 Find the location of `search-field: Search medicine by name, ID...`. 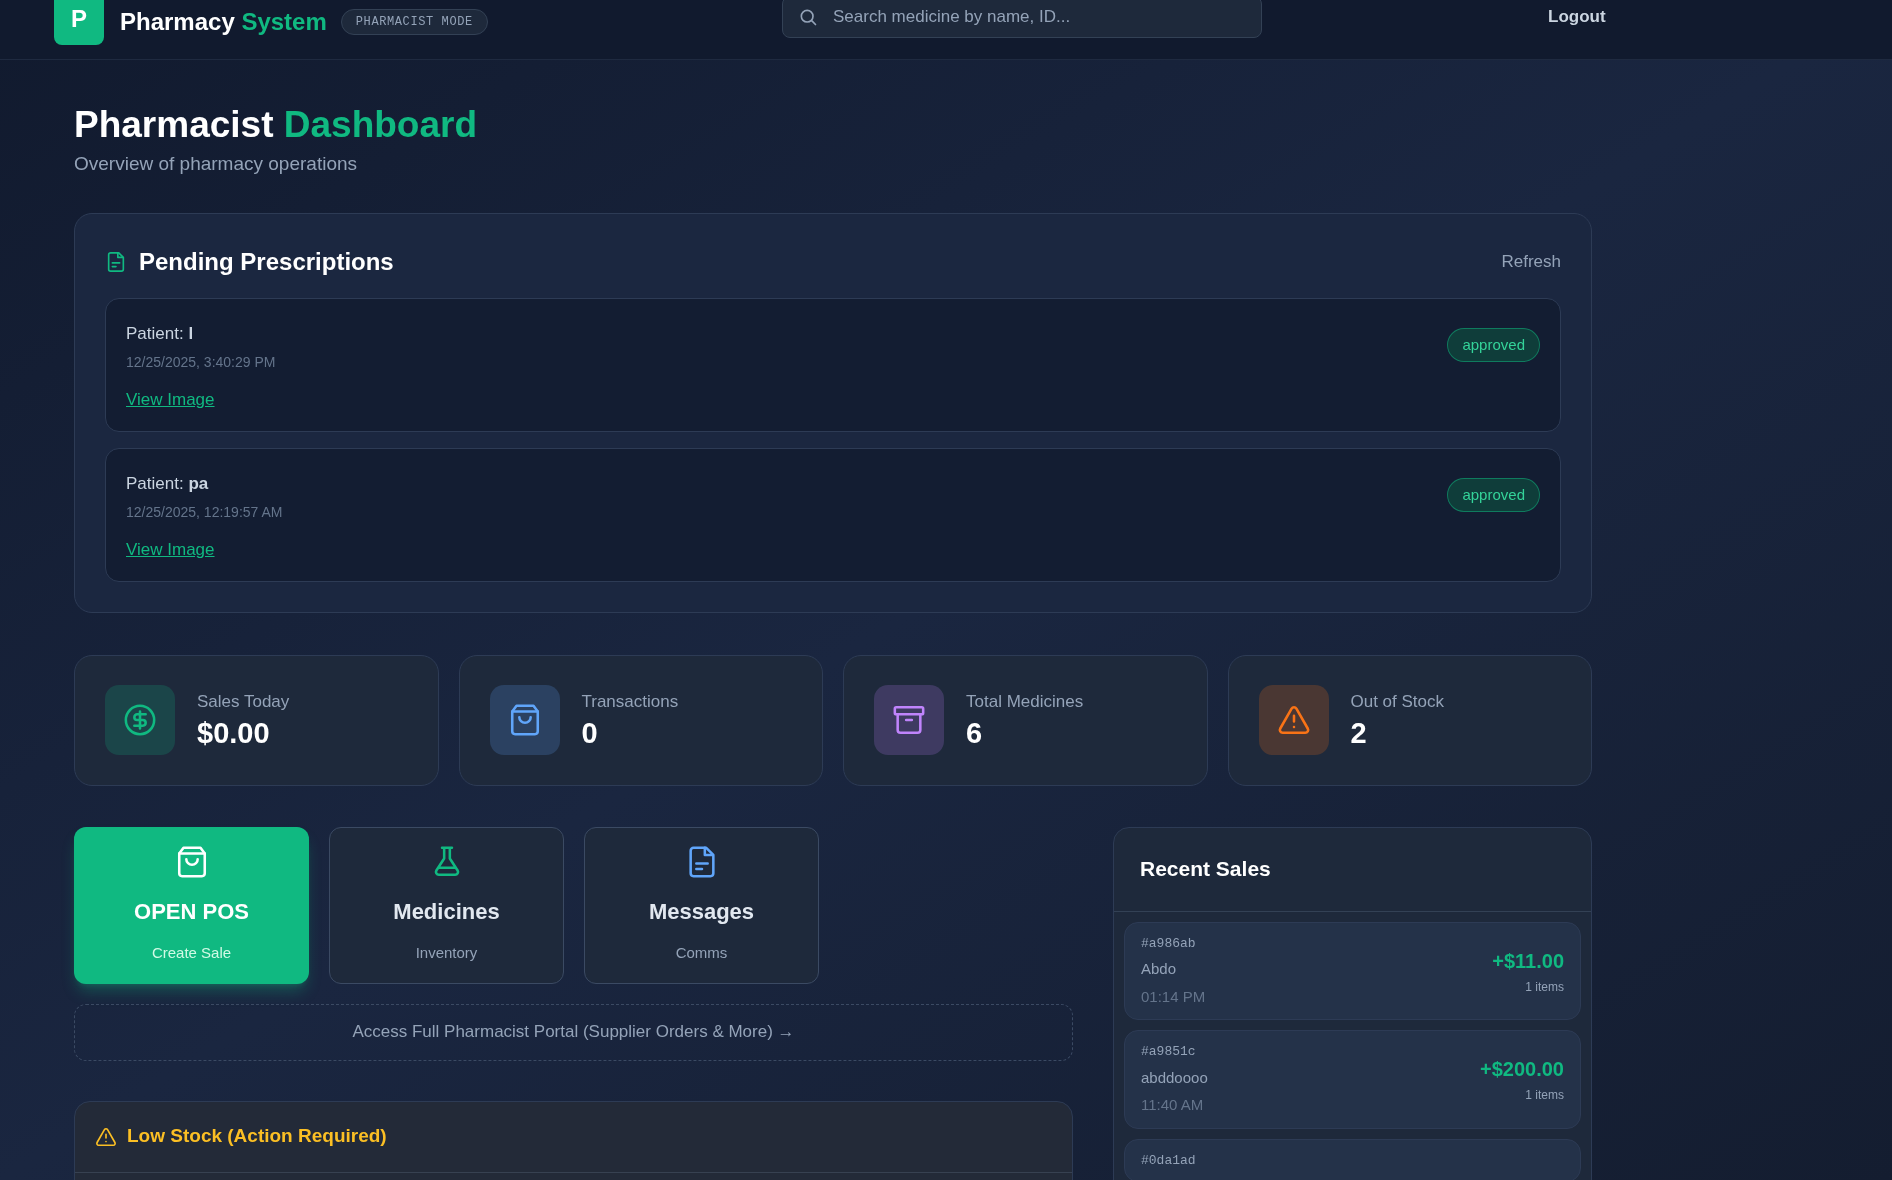

search-field: Search medicine by name, ID... is located at coordinates (1022, 19).